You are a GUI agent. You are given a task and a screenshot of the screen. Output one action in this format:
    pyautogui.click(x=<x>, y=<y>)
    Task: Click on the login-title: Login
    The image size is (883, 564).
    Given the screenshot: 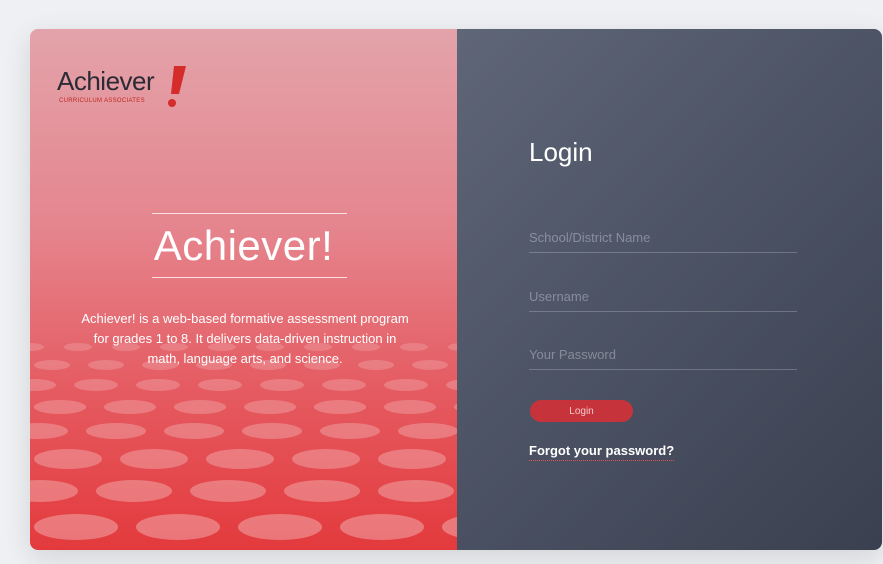 What is the action you would take?
    pyautogui.click(x=561, y=152)
    